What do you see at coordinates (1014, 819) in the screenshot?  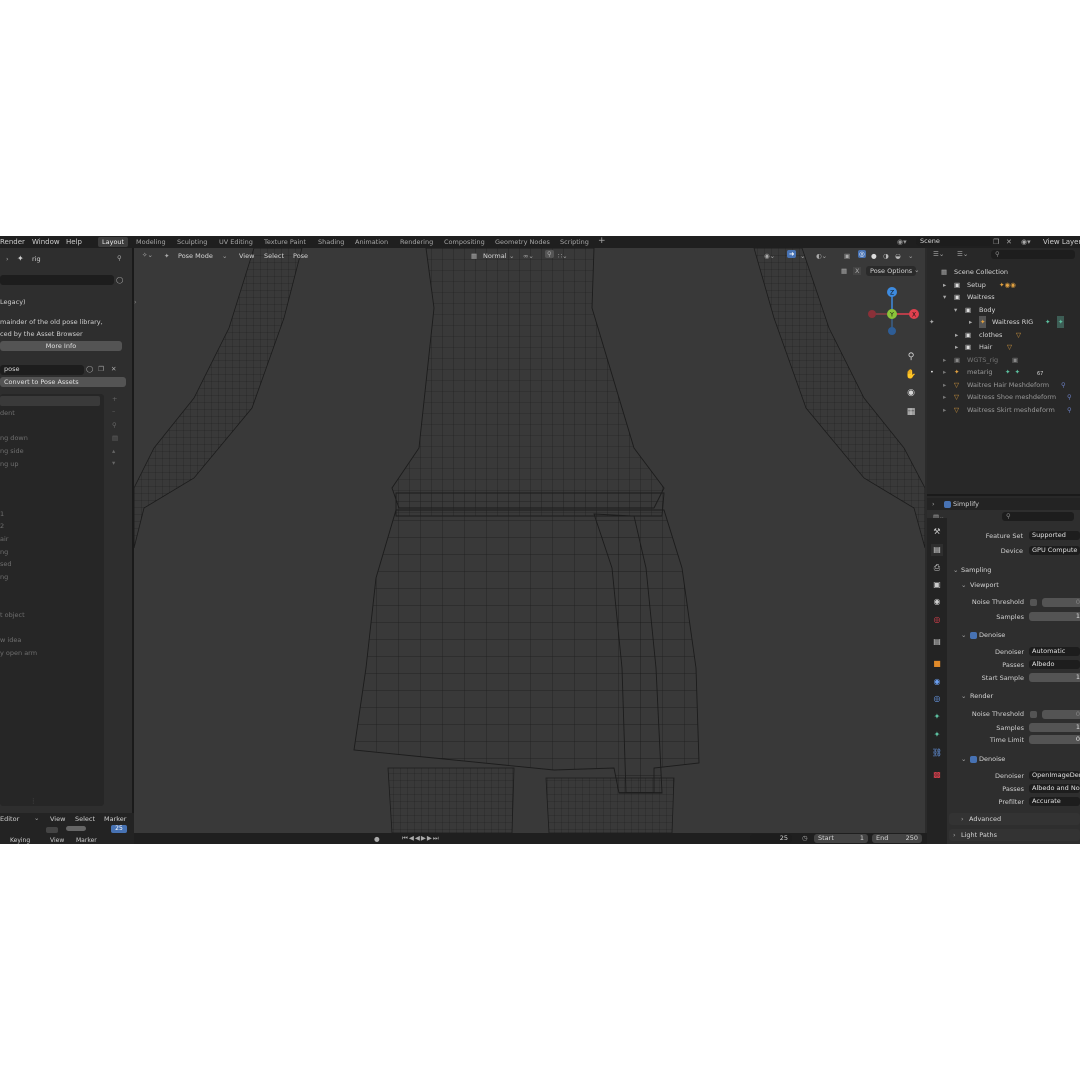 I see `advanced-panel: › Advanced` at bounding box center [1014, 819].